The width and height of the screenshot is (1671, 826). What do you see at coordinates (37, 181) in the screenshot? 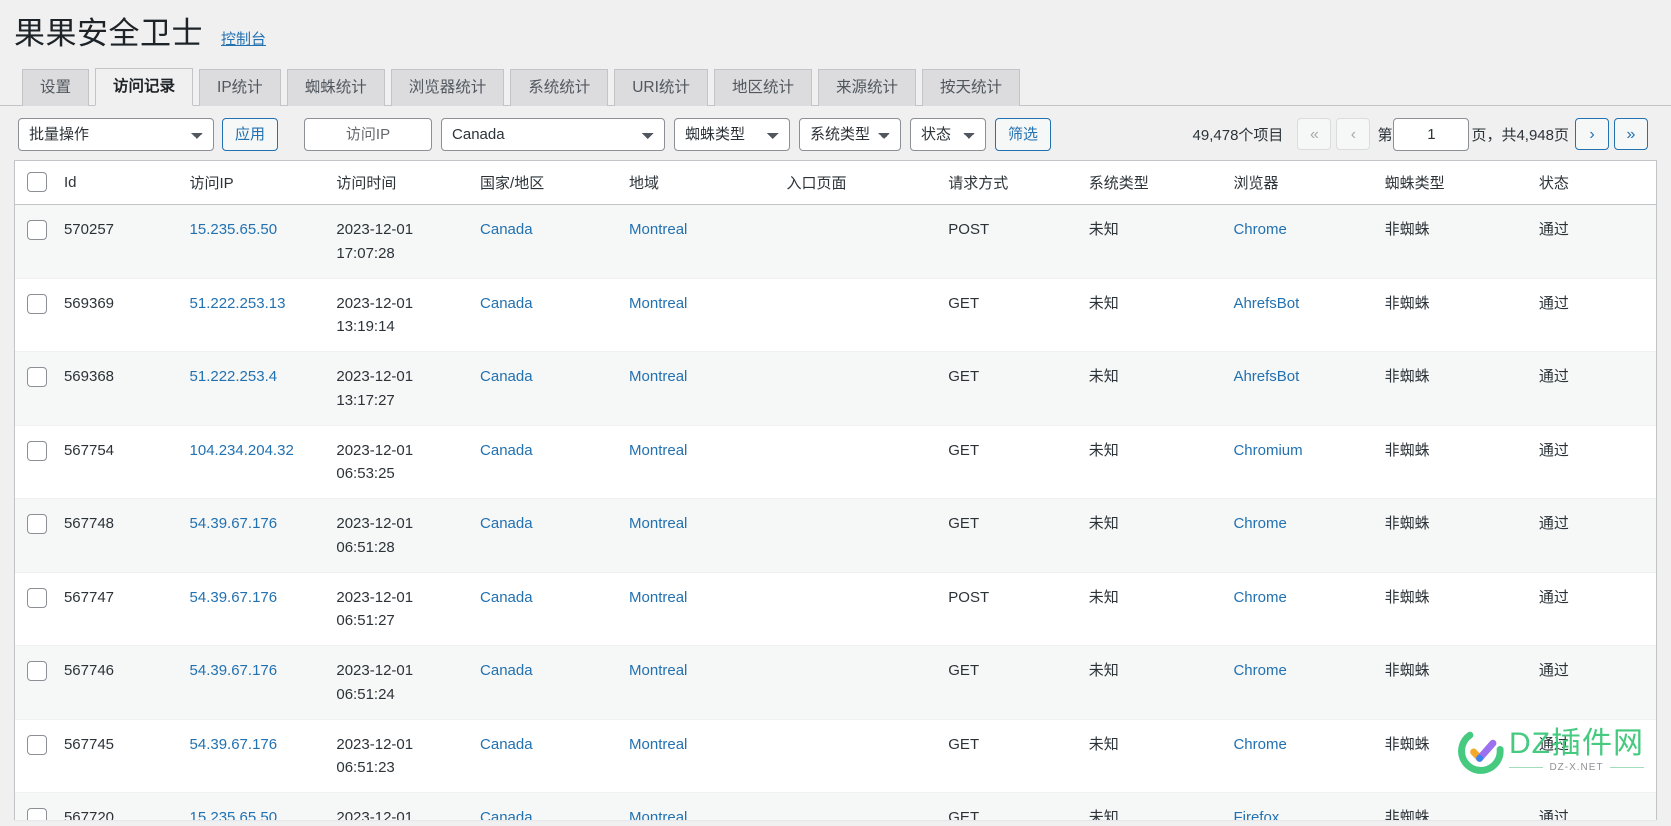
I see `select-all-checkbox` at bounding box center [37, 181].